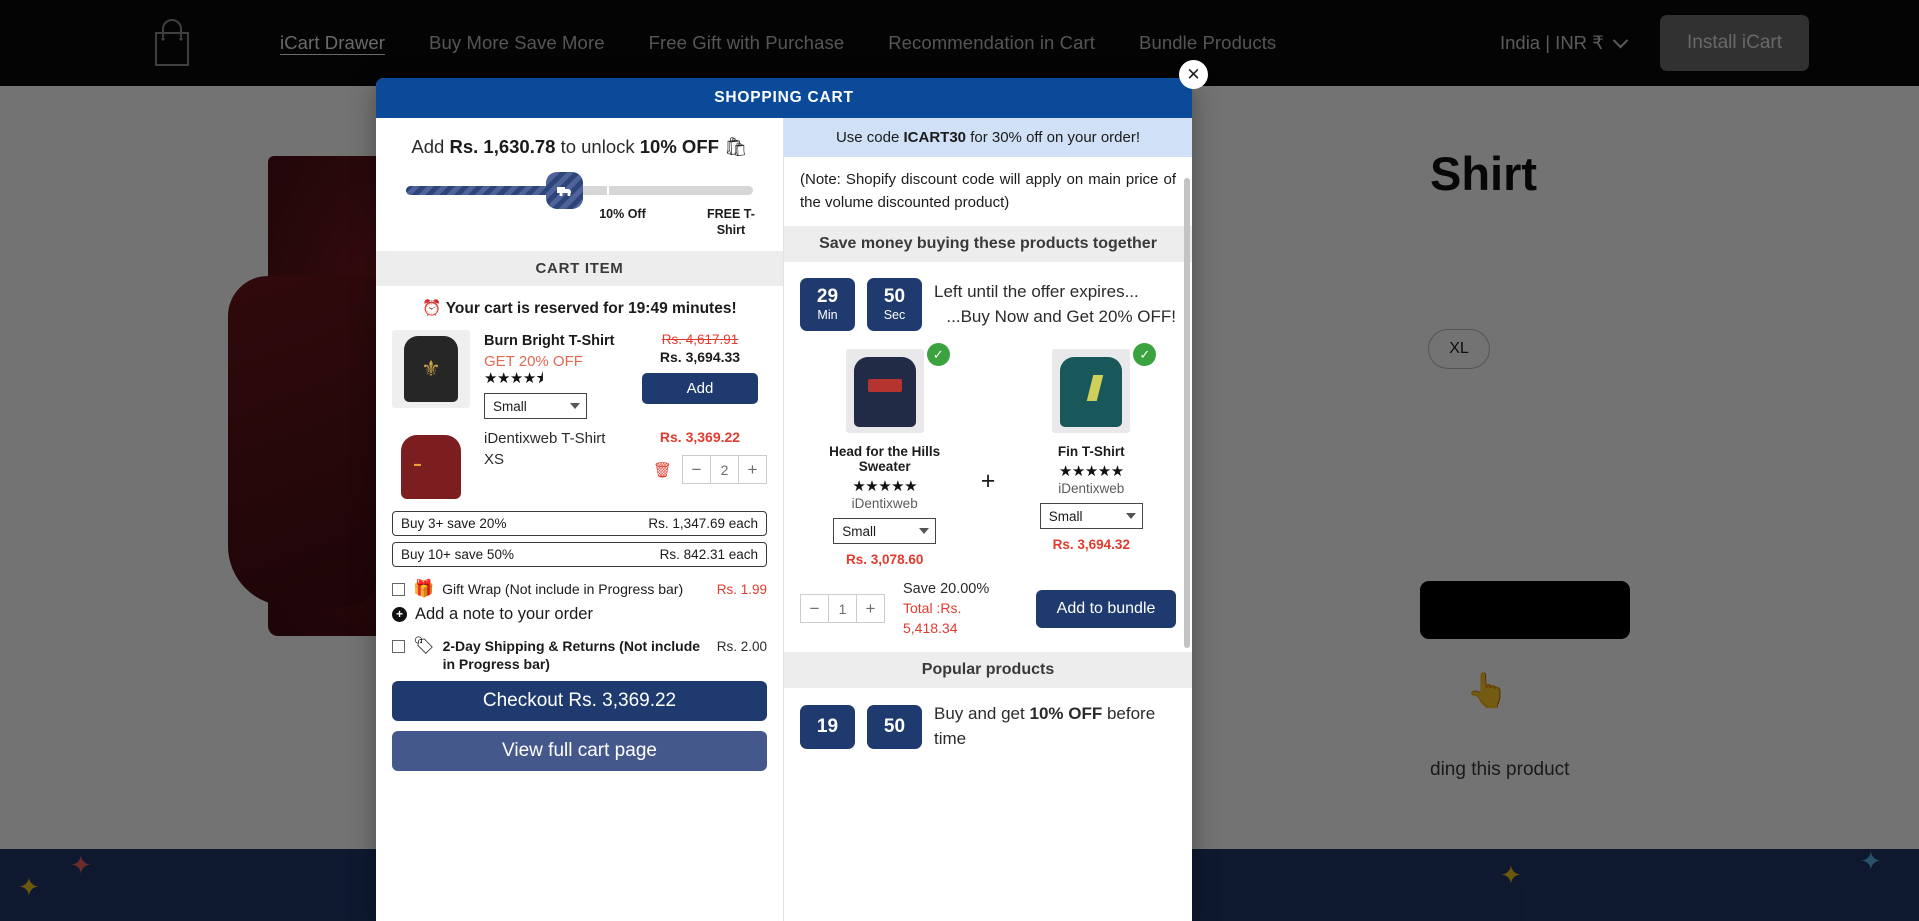 This screenshot has width=1919, height=921. Describe the element at coordinates (894, 304) in the screenshot. I see `bundle-timer-seconds: 50 Sec` at that location.